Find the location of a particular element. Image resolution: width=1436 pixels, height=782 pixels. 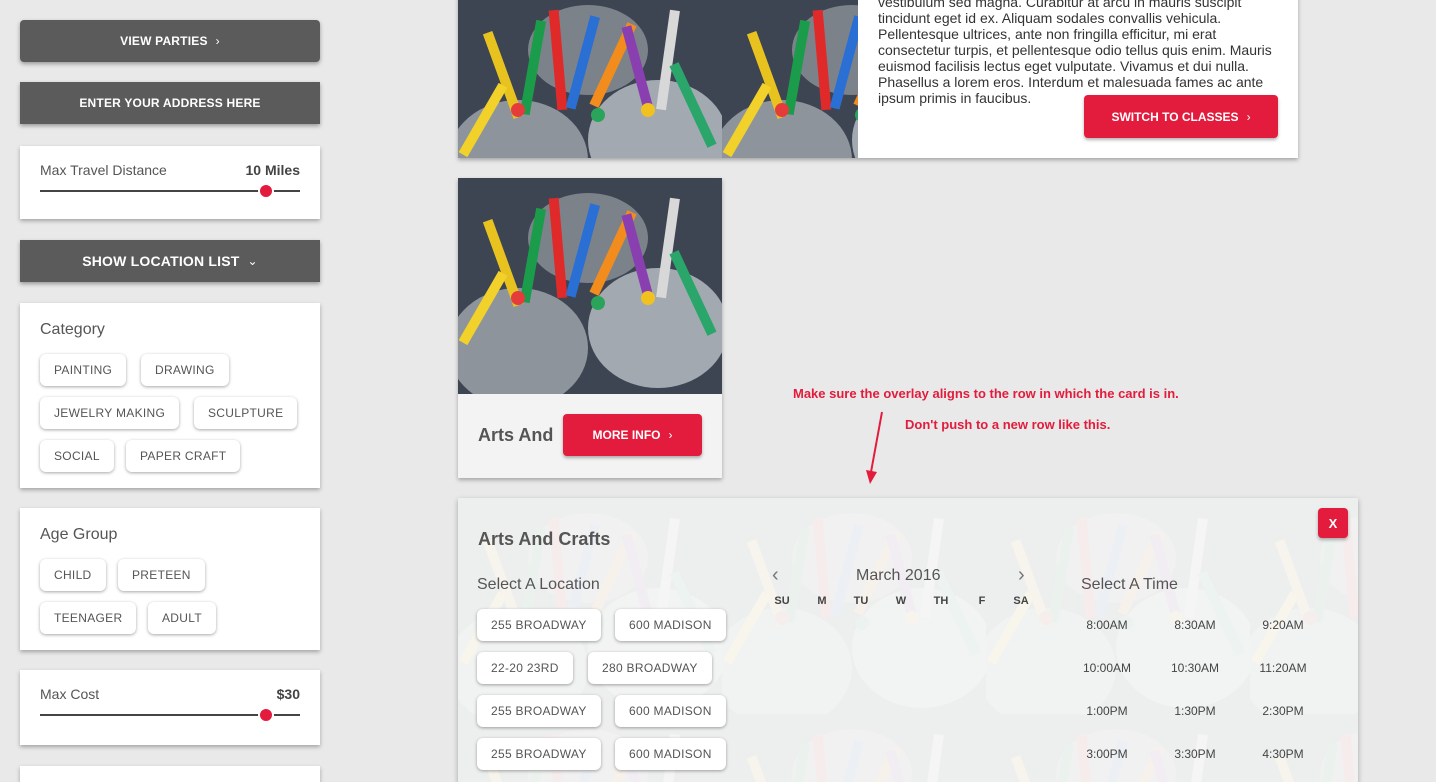

chip-child: CHILD is located at coordinates (73, 575).